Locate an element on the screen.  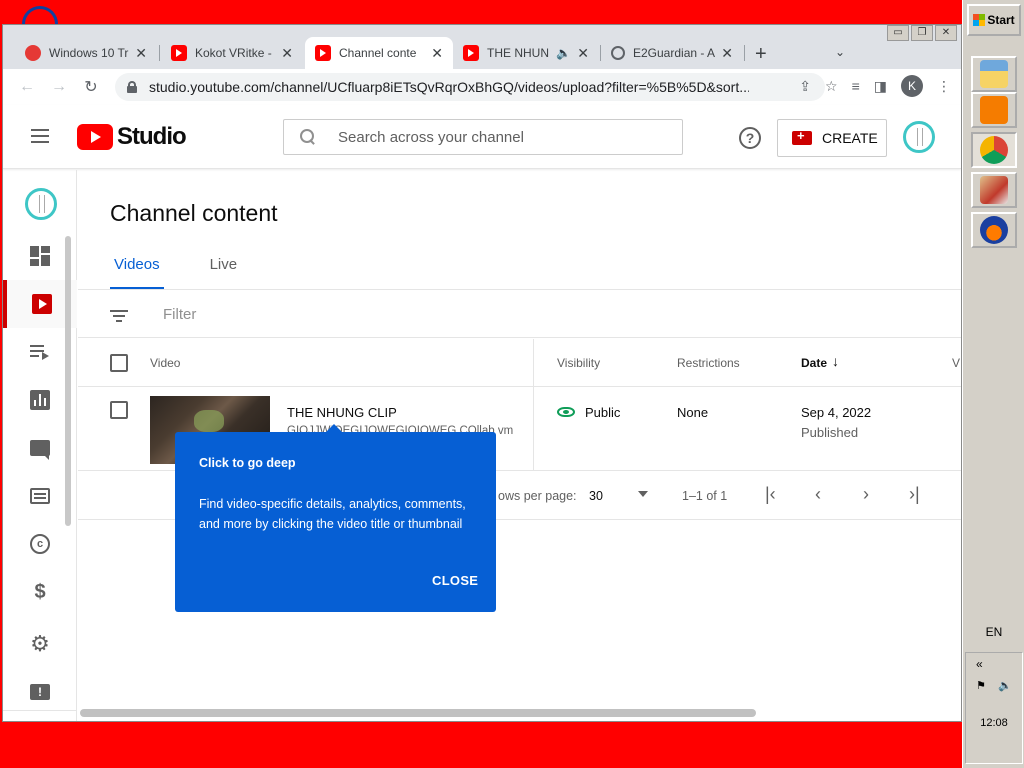
browser-tab: Kokot VRitke - ✕ is located at coordinates (232, 53).